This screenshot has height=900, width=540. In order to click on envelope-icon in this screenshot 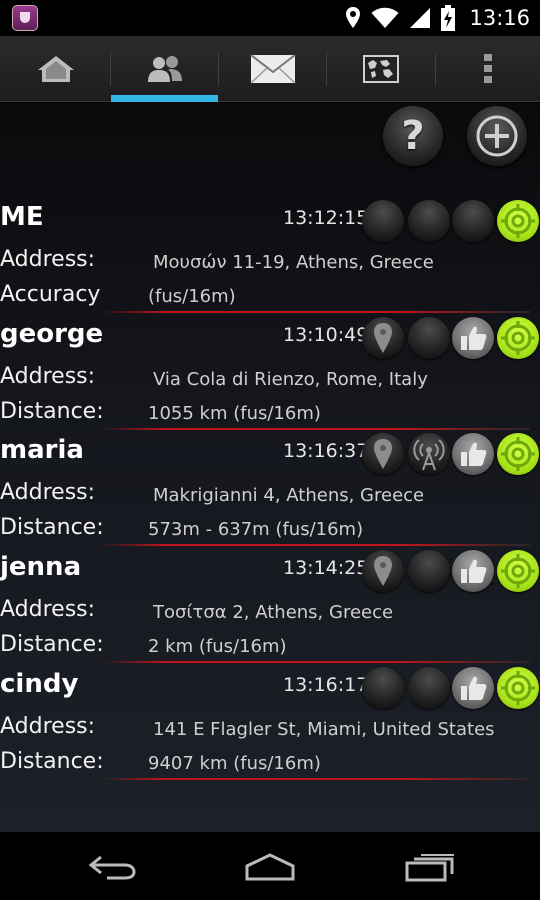, I will do `click(272, 69)`.